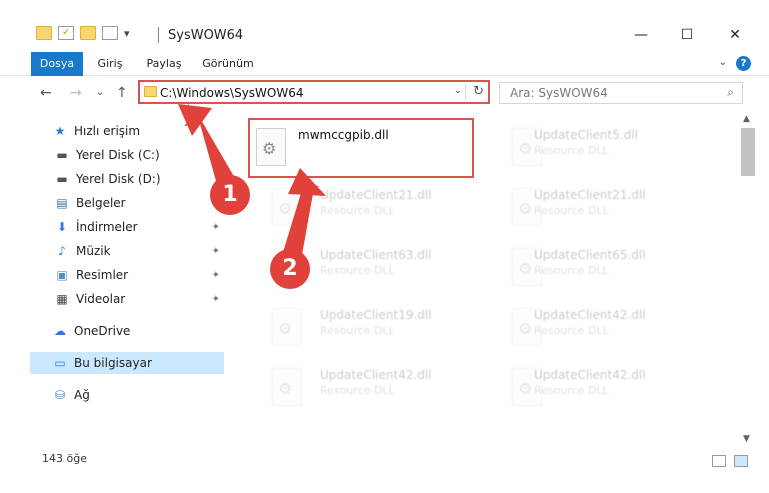 The image size is (769, 493). Describe the element at coordinates (158, 35) in the screenshot. I see `title-separator` at that location.